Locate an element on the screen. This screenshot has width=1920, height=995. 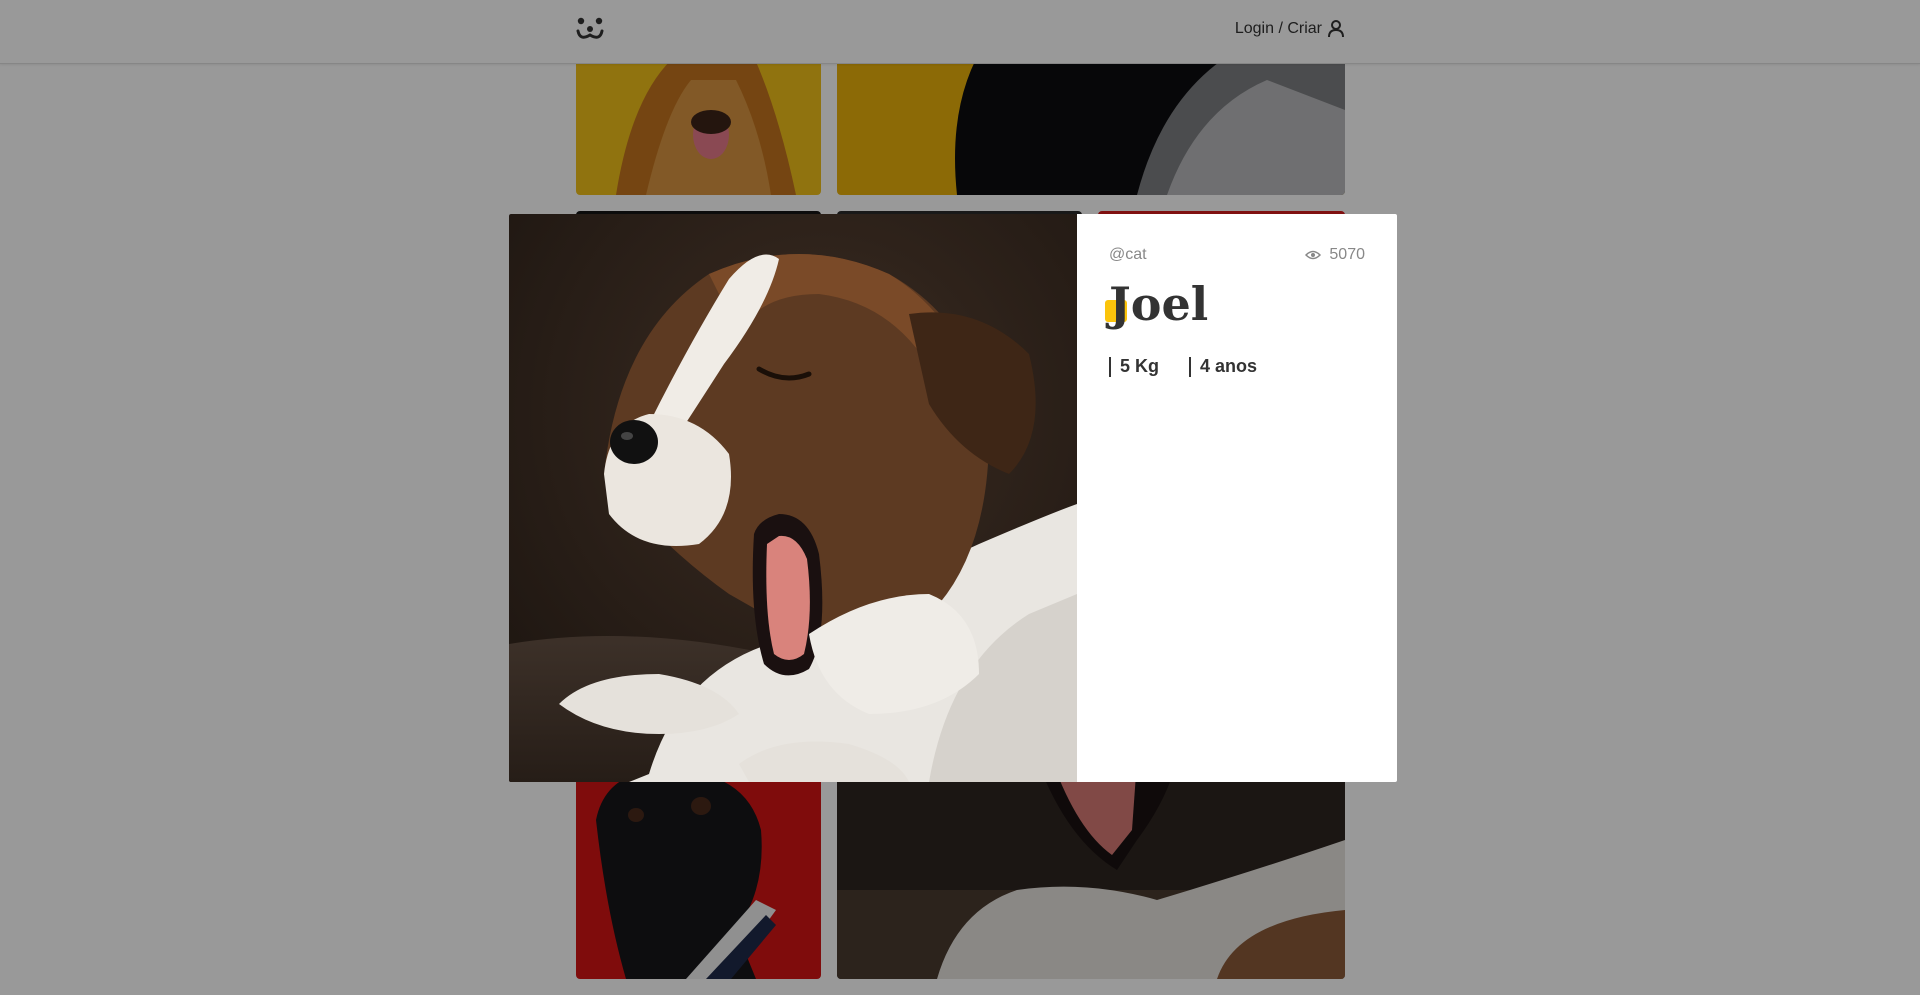
author-link: @cat is located at coordinates (1128, 255).